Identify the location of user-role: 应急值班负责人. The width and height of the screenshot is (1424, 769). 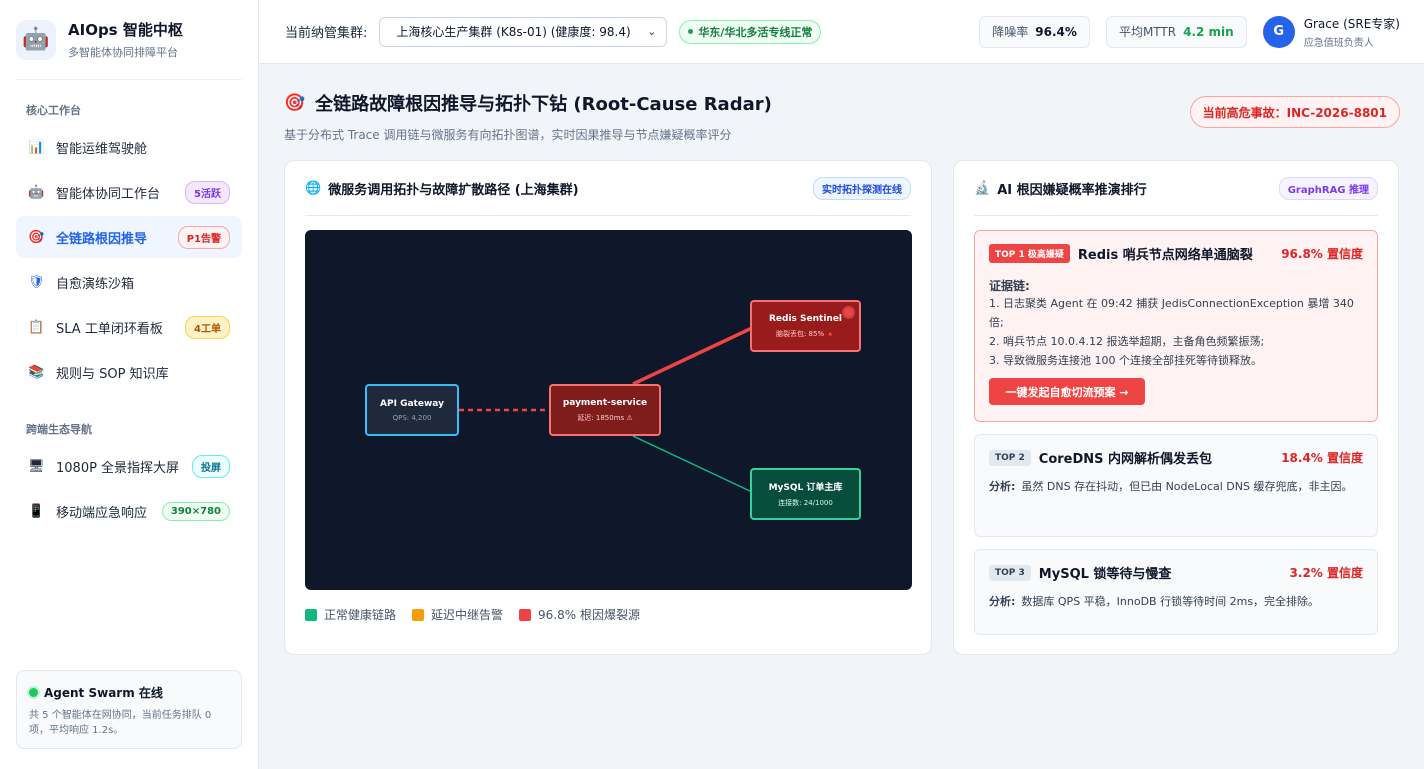
(1338, 43).